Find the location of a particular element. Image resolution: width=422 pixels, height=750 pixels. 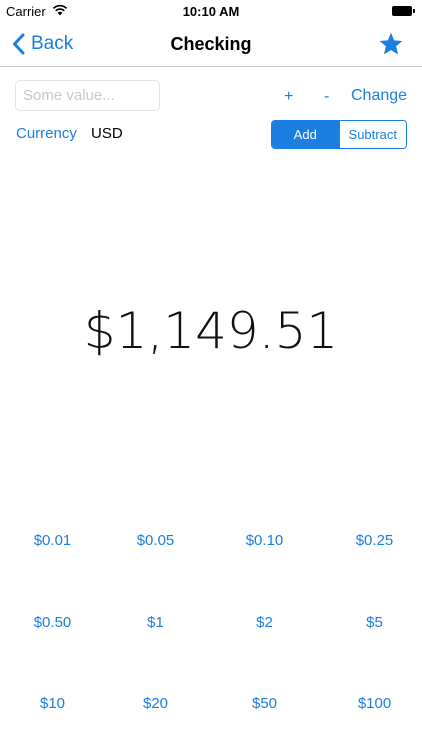

denomination-button: $0.10 is located at coordinates (264, 540).